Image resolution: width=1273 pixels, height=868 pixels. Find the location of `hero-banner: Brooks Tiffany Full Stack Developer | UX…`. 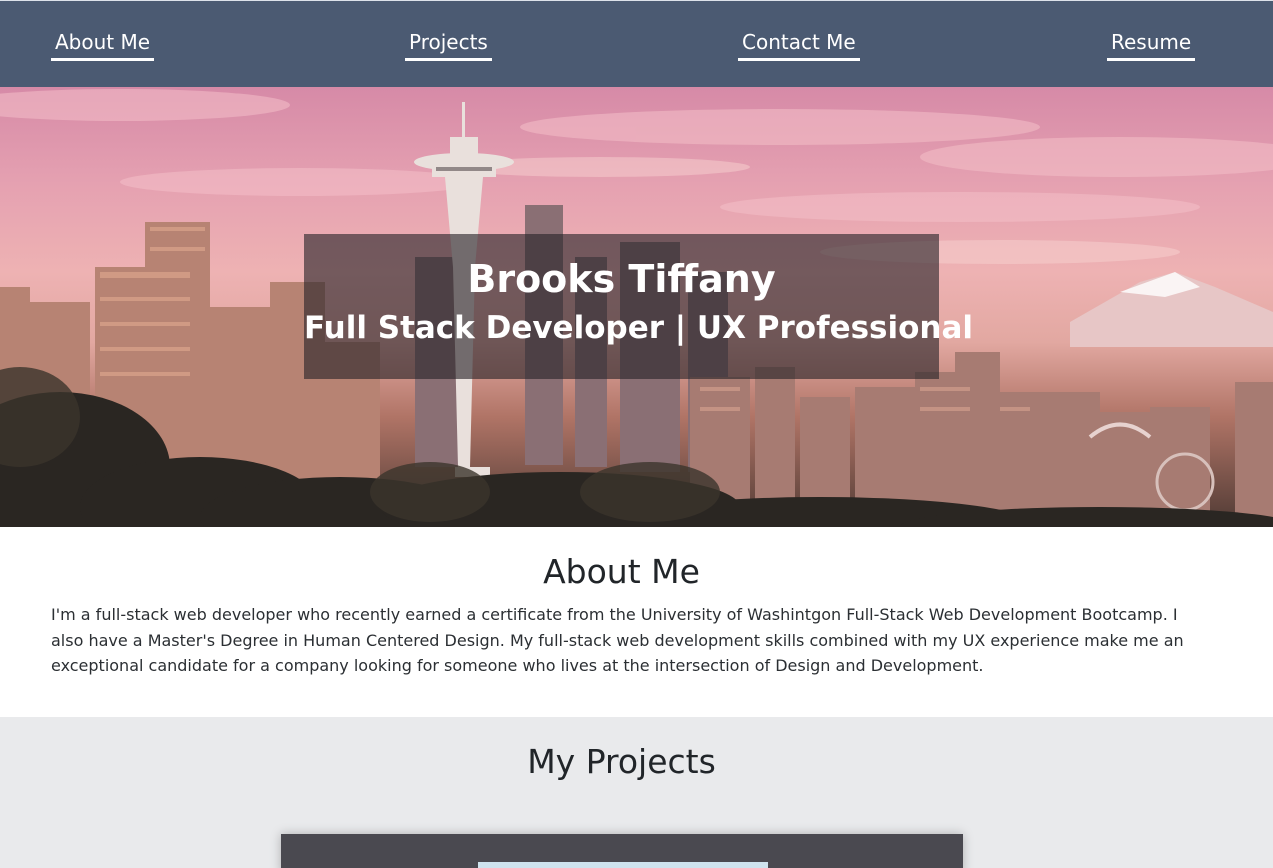

hero-banner: Brooks Tiffany Full Stack Developer | UX… is located at coordinates (639, 306).